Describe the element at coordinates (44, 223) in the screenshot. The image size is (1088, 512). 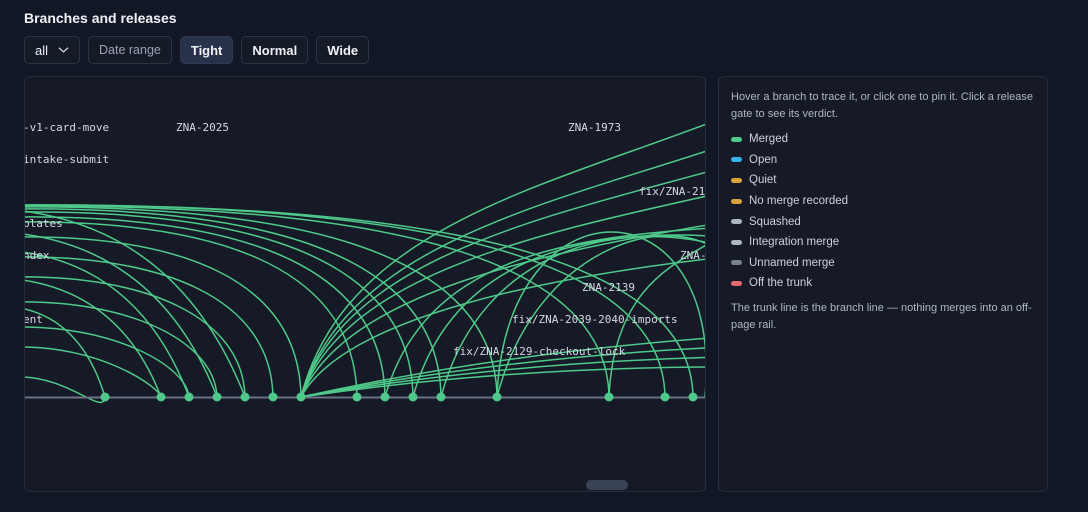
I see `branch-label: plates` at that location.